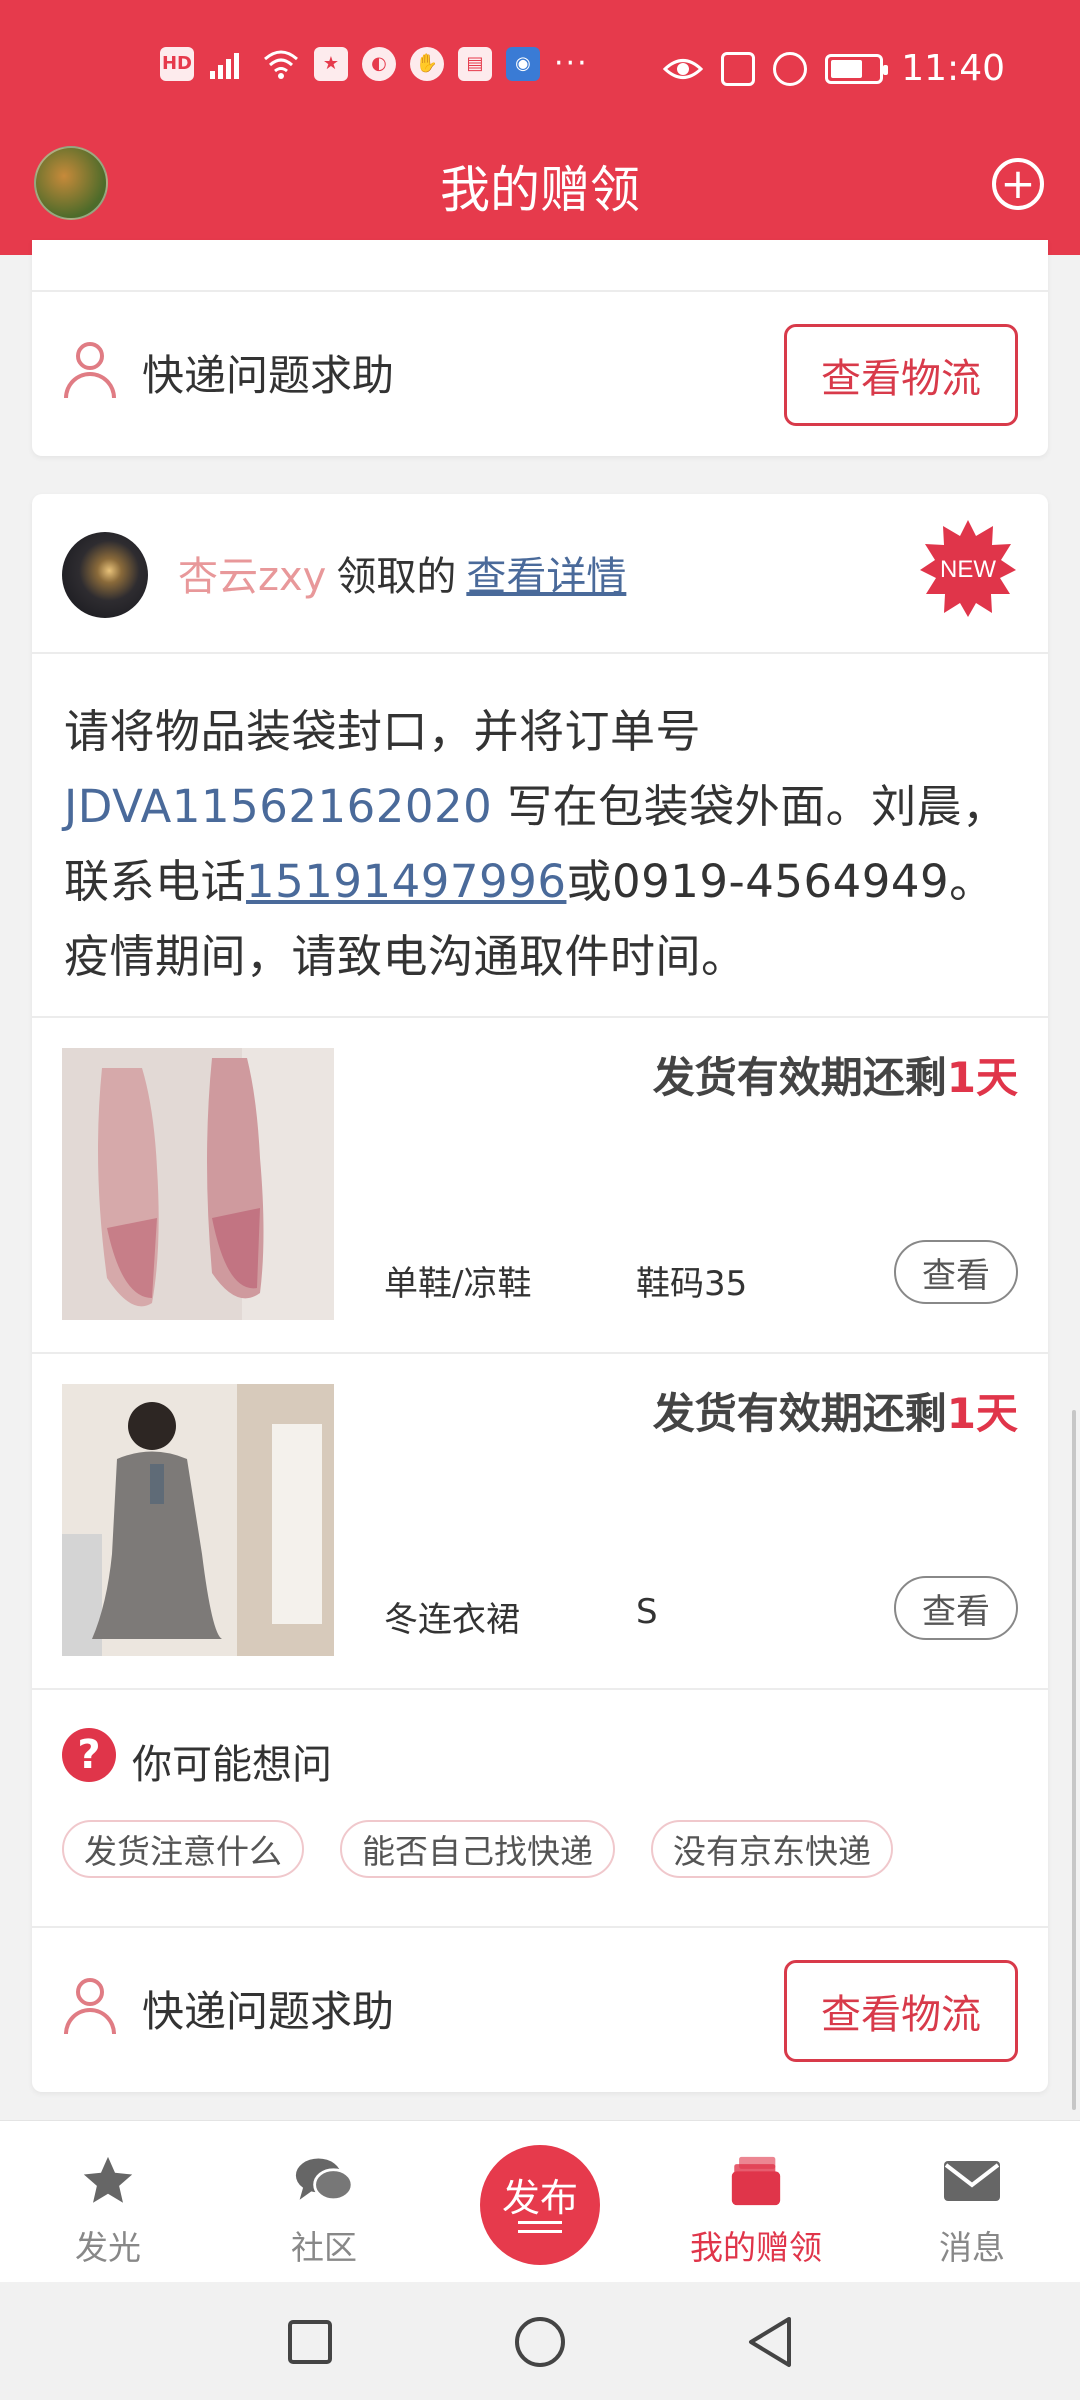 This screenshot has height=2400, width=1080. I want to click on publish-icon, so click(540, 2227).